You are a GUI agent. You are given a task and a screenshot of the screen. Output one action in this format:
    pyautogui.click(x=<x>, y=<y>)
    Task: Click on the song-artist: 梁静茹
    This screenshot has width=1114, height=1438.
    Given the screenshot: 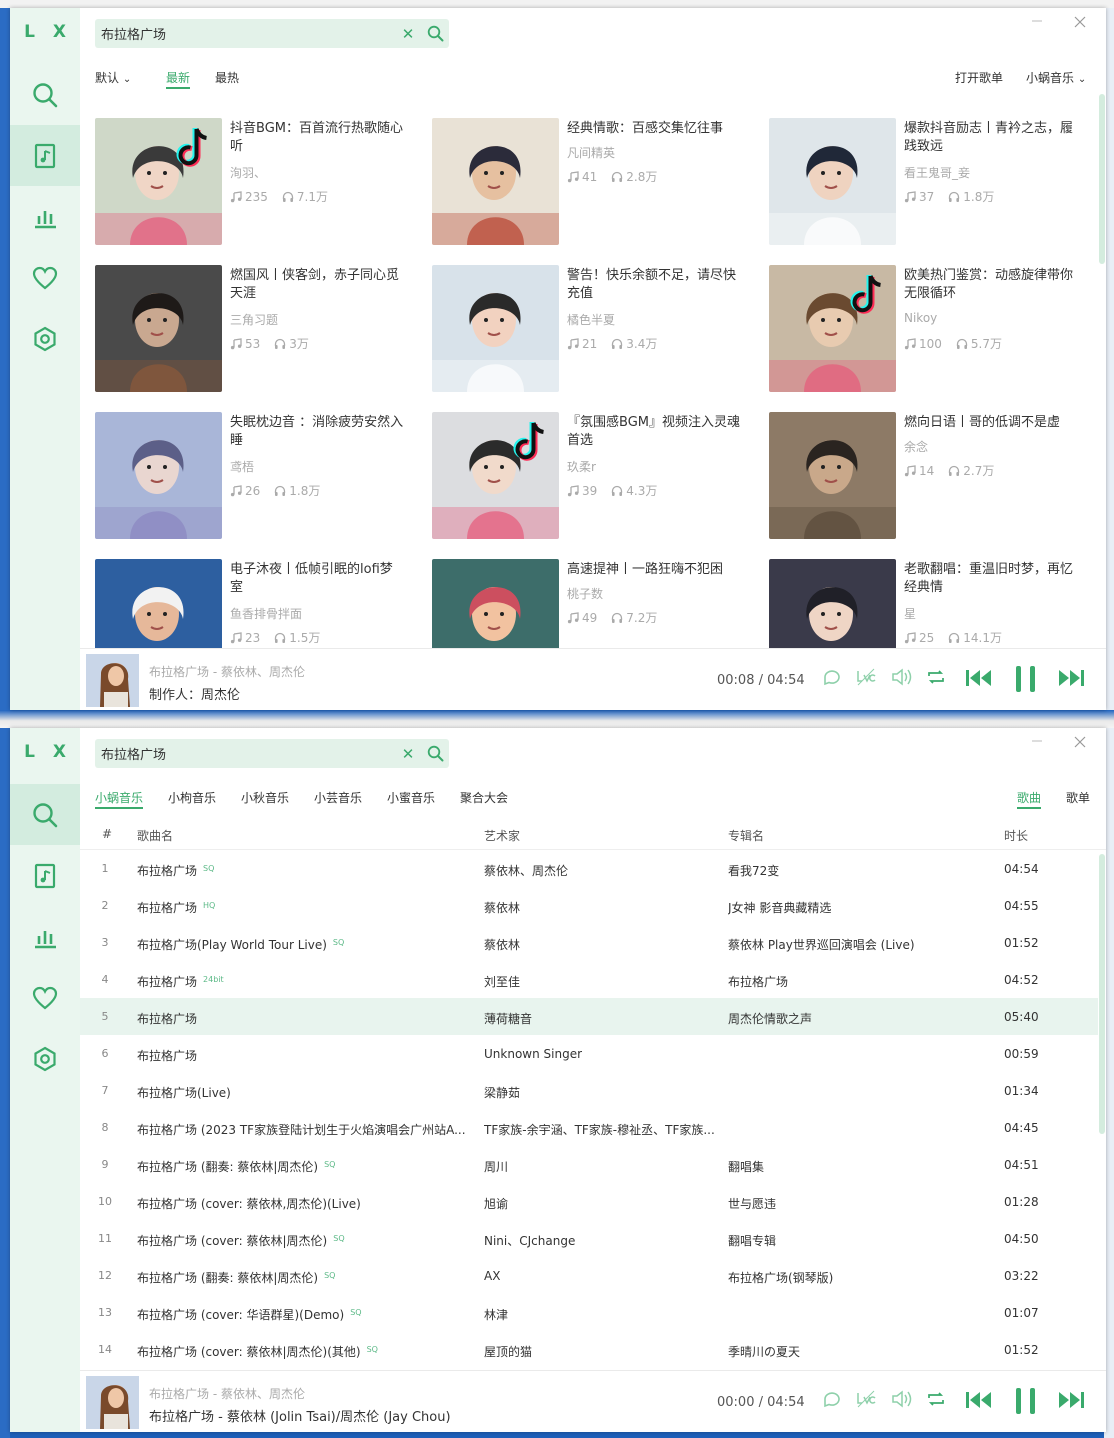 What is the action you would take?
    pyautogui.click(x=502, y=1092)
    